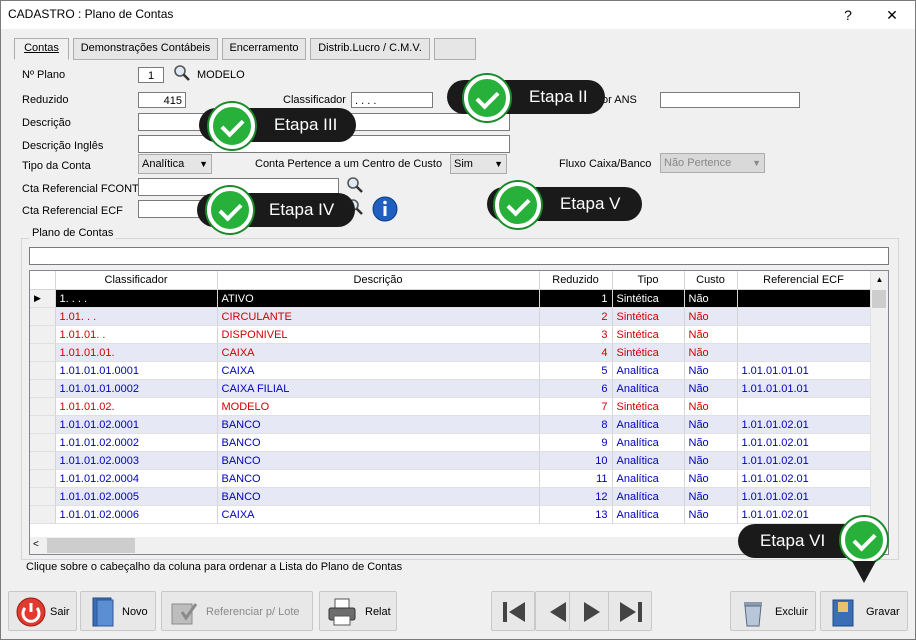  Describe the element at coordinates (576, 460) in the screenshot. I see `cell-reduzido: 10` at that location.